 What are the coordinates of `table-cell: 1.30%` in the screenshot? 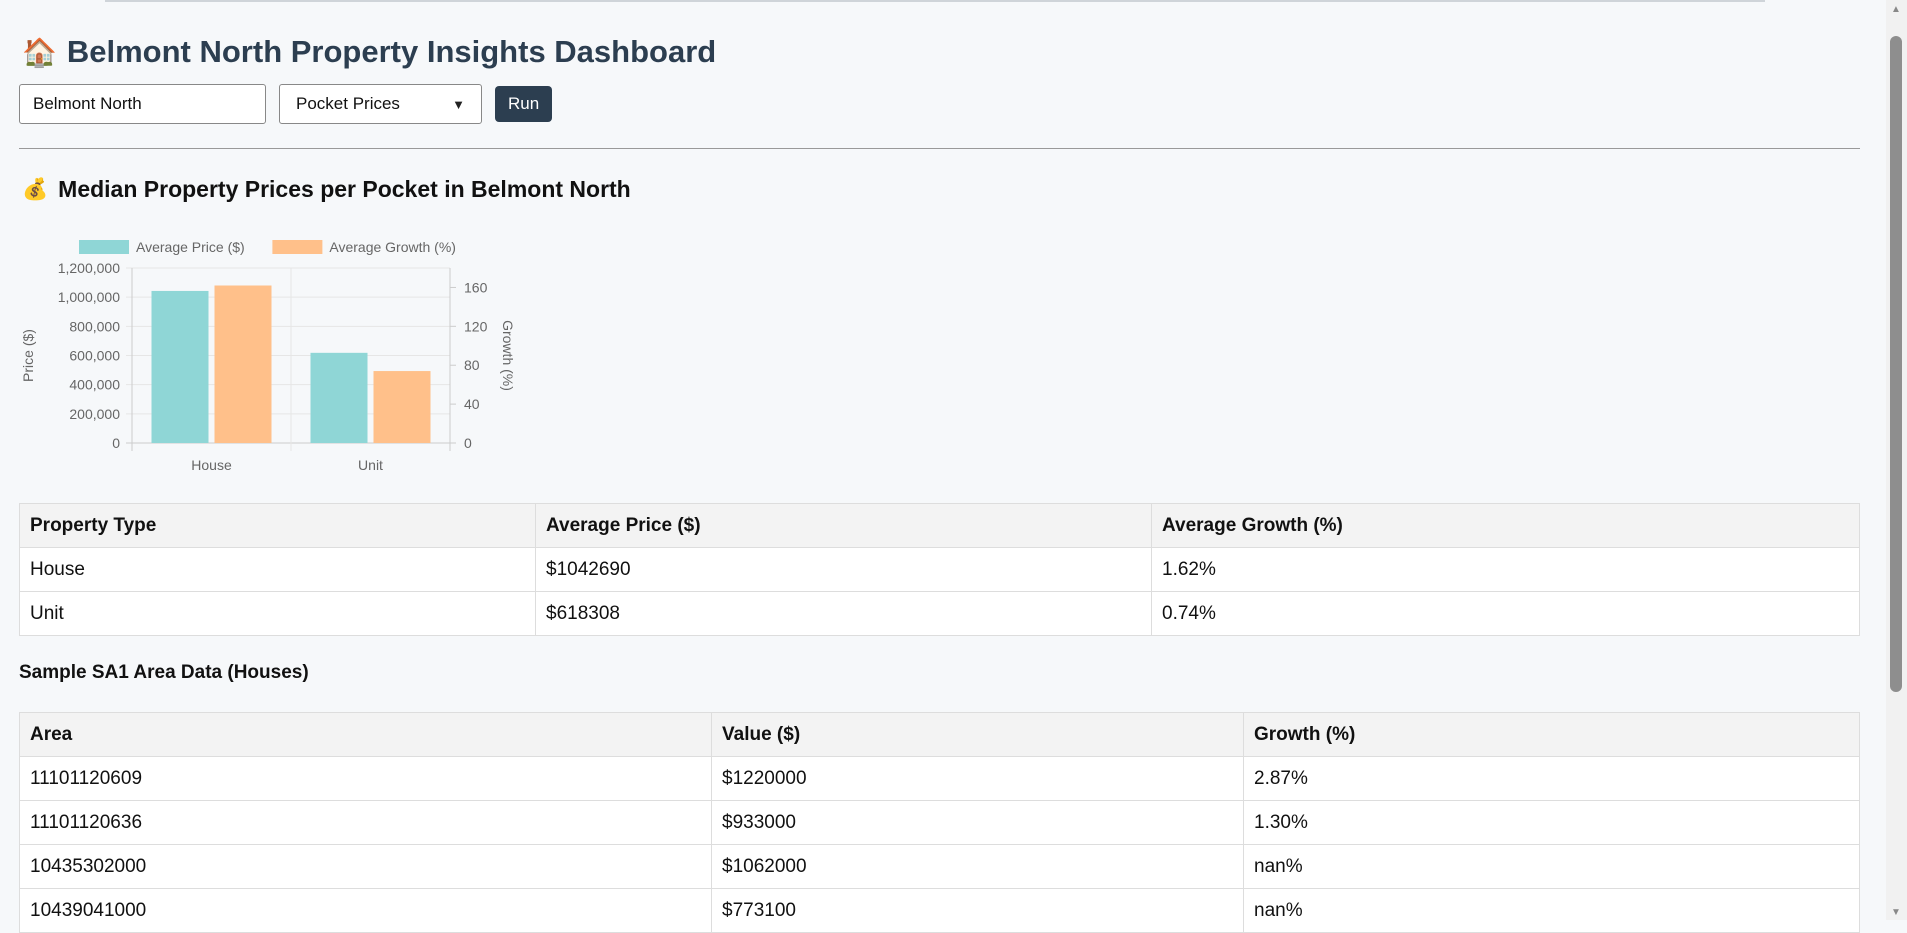 It's located at (1551, 822).